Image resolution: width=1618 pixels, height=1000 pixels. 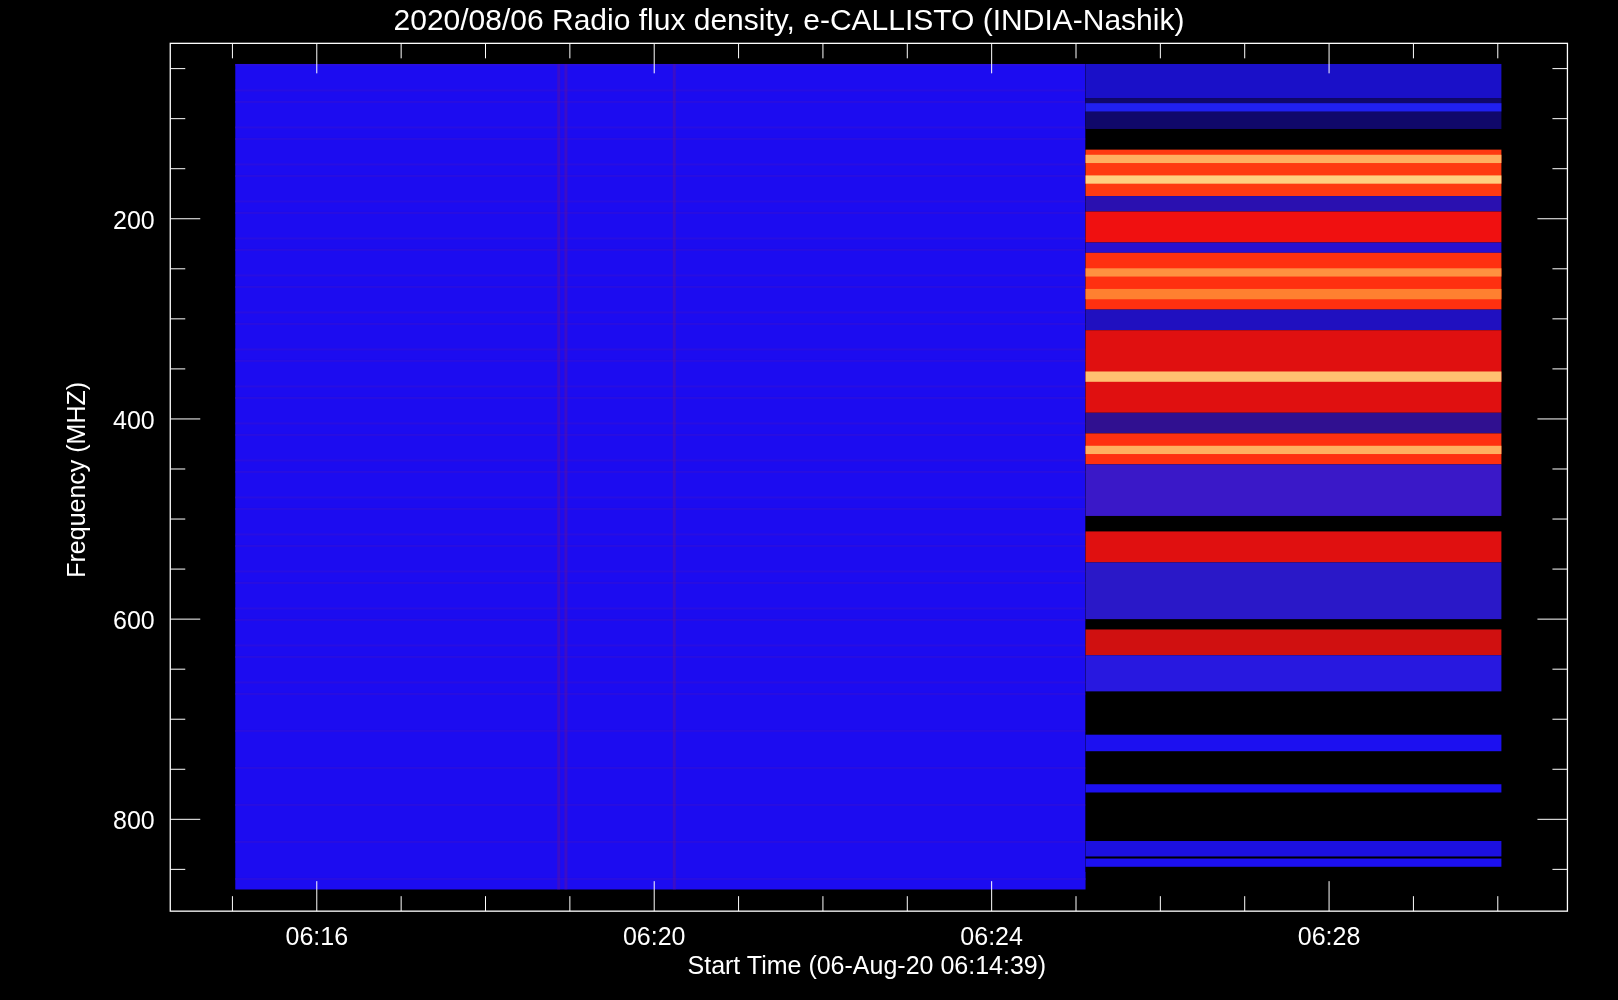 I want to click on x-axis-label: Start Time (06-Aug-20 06:14:39), so click(x=867, y=965).